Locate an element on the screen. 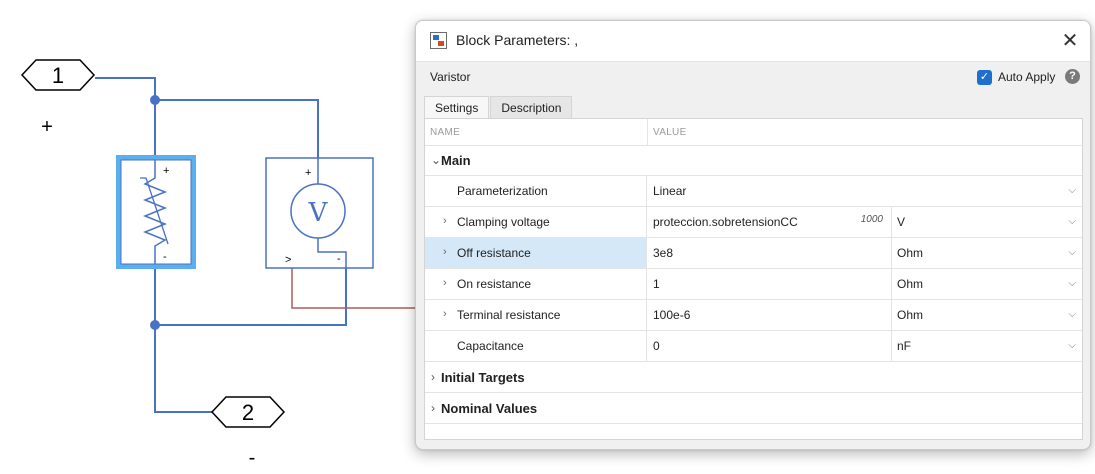 Image resolution: width=1095 pixels, height=474 pixels. sensor-output-mark: > is located at coordinates (288, 260).